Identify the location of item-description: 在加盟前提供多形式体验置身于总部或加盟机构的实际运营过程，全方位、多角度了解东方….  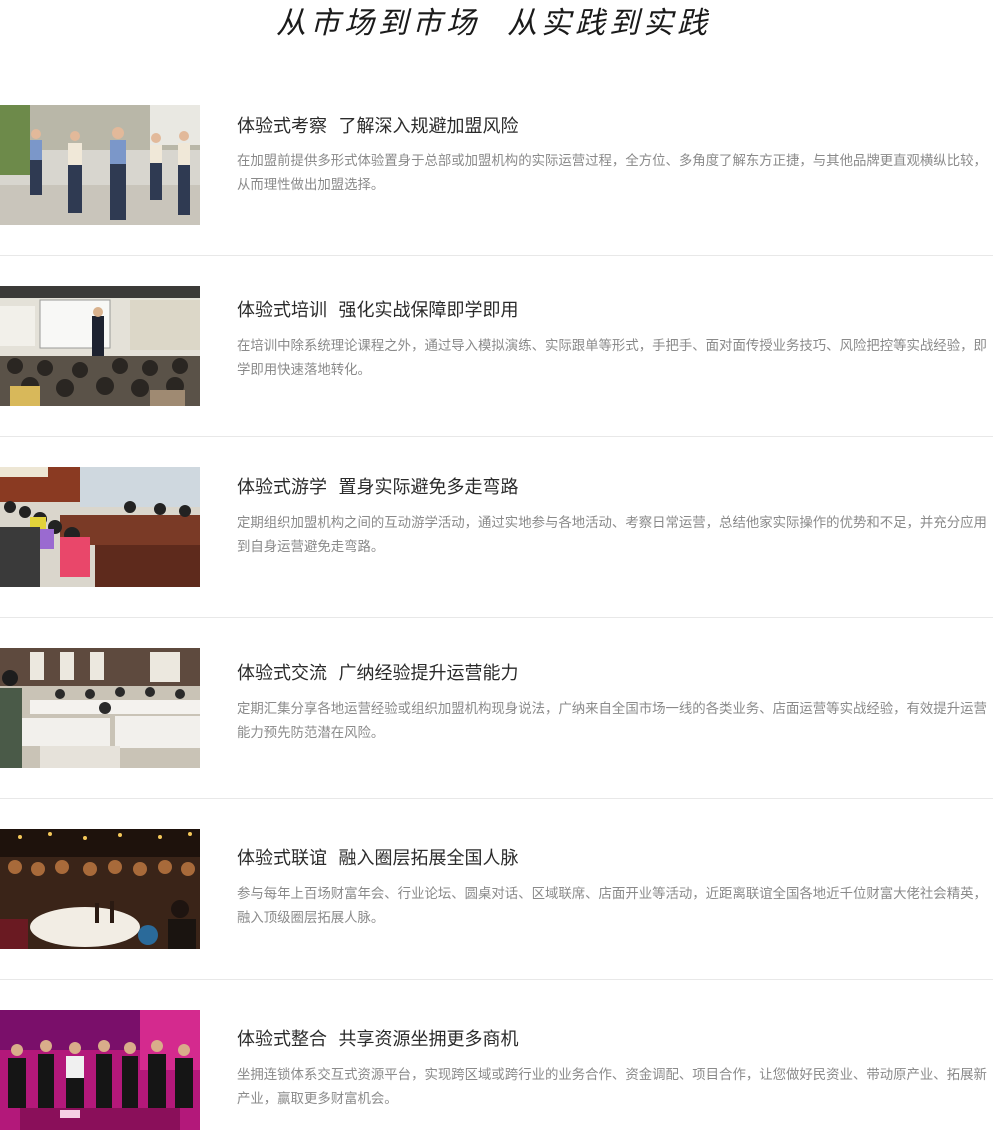
(612, 173).